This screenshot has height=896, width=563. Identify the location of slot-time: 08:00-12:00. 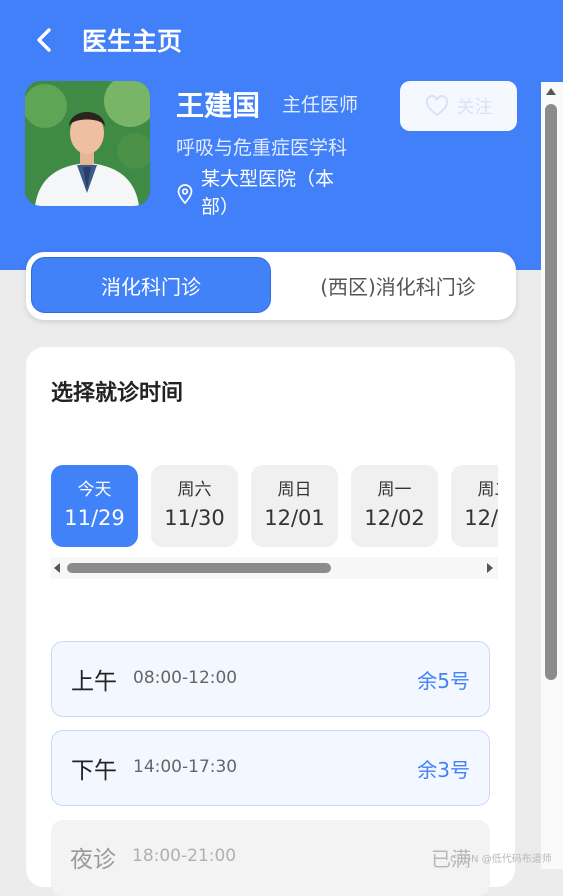
(185, 678).